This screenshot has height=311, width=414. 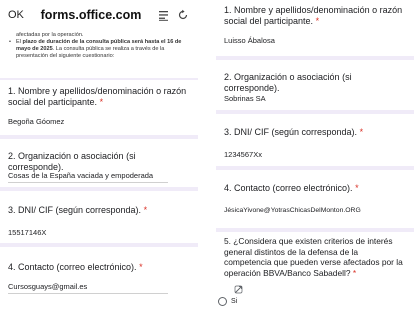 What do you see at coordinates (22, 15) in the screenshot?
I see `ok-button: OK` at bounding box center [22, 15].